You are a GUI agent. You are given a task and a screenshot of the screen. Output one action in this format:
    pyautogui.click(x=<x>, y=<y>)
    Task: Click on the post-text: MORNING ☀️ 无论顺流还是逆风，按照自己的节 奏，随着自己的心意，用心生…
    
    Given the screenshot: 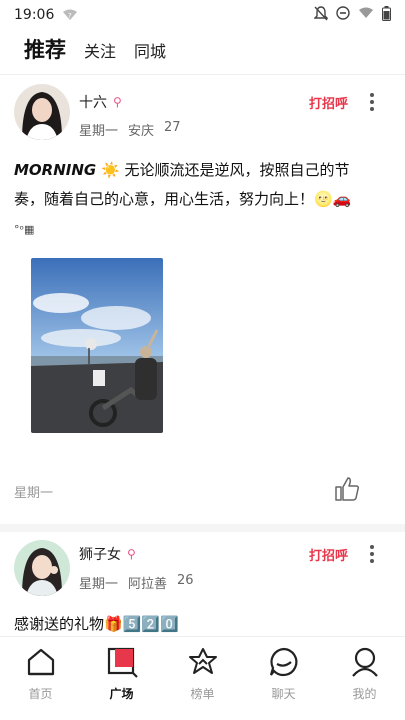 What is the action you would take?
    pyautogui.click(x=183, y=198)
    